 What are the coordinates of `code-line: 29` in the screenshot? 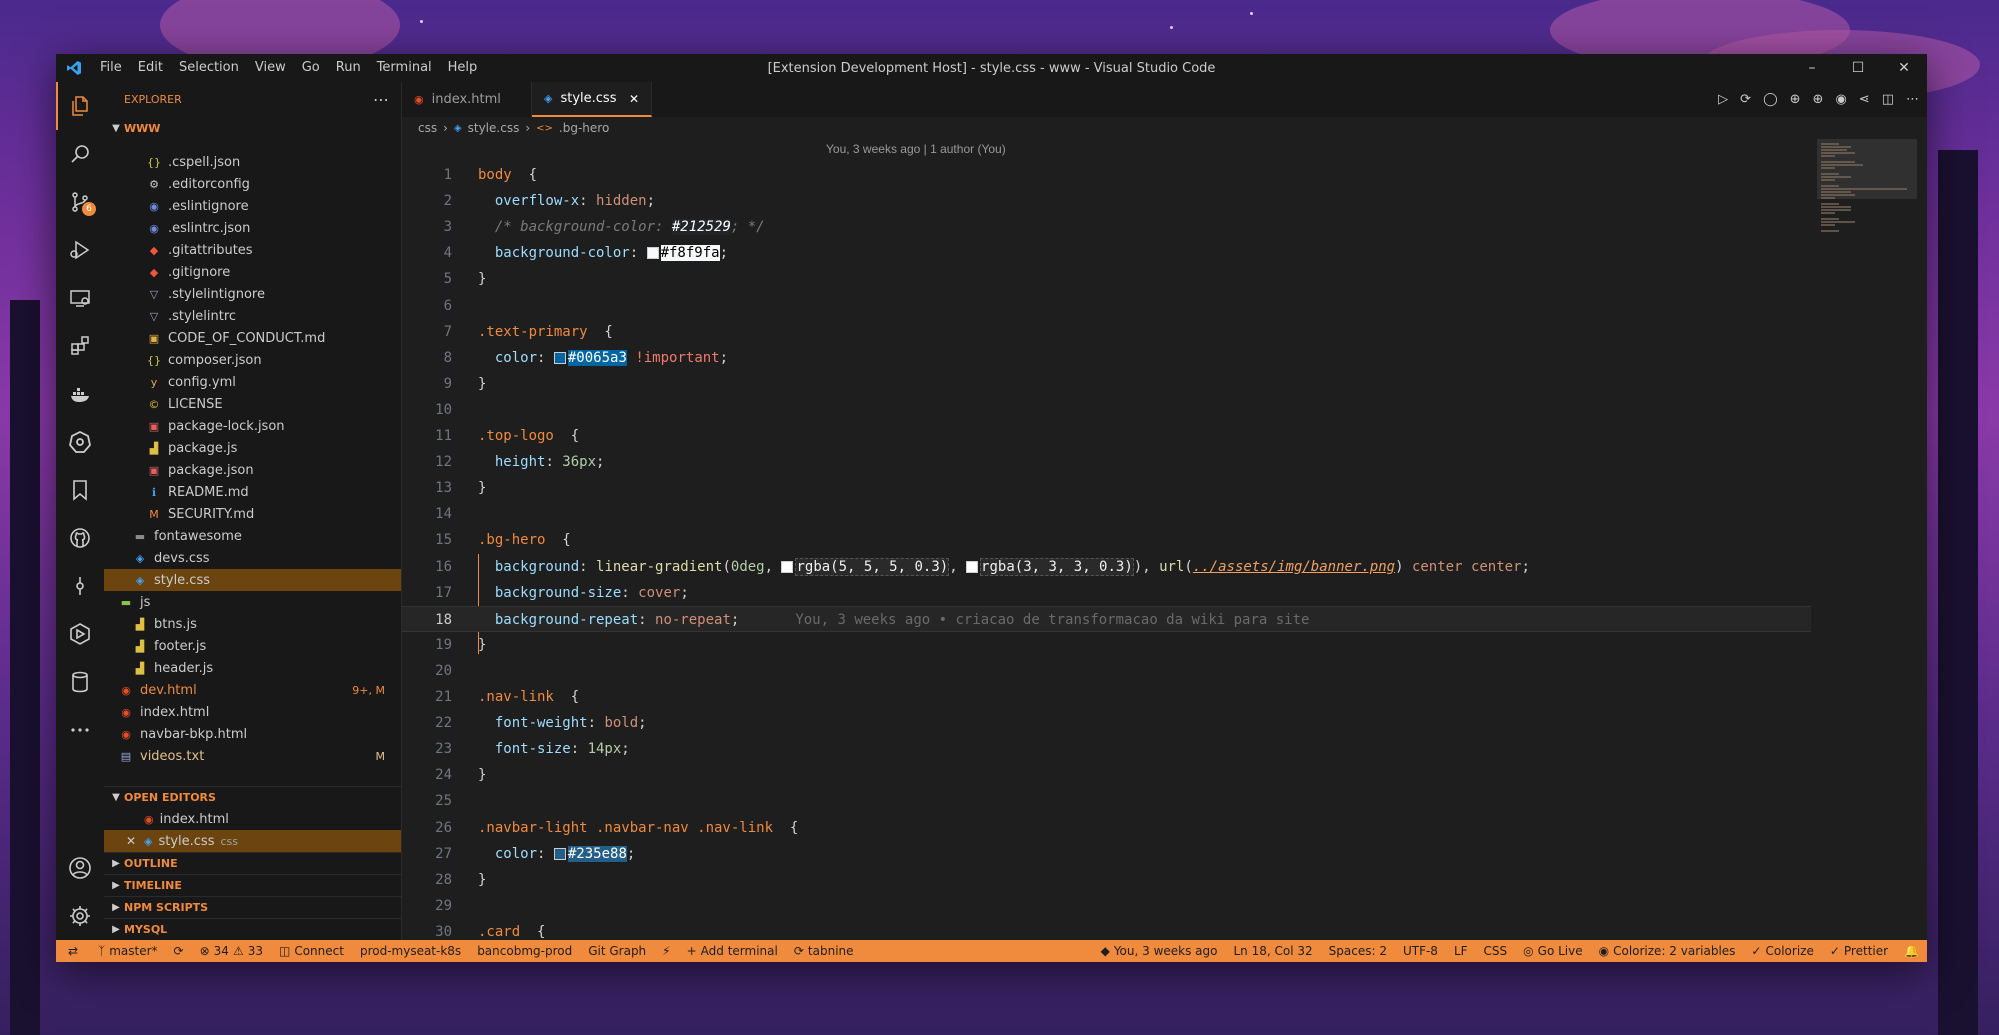 It's located at (1106, 906).